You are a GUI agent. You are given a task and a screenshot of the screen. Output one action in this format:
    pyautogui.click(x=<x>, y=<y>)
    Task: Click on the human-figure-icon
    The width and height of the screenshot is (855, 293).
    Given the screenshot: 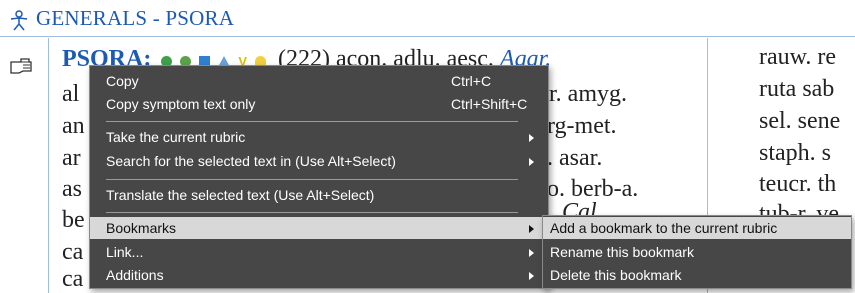 What is the action you would take?
    pyautogui.click(x=19, y=20)
    